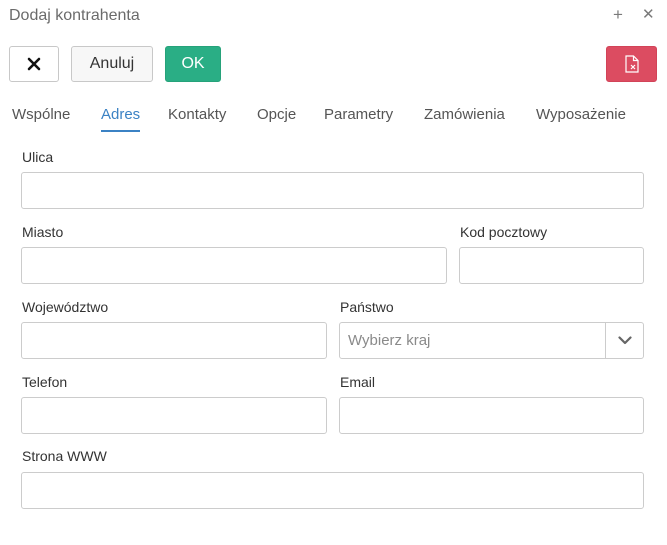  What do you see at coordinates (65, 307) in the screenshot?
I see `province-label: Województwo` at bounding box center [65, 307].